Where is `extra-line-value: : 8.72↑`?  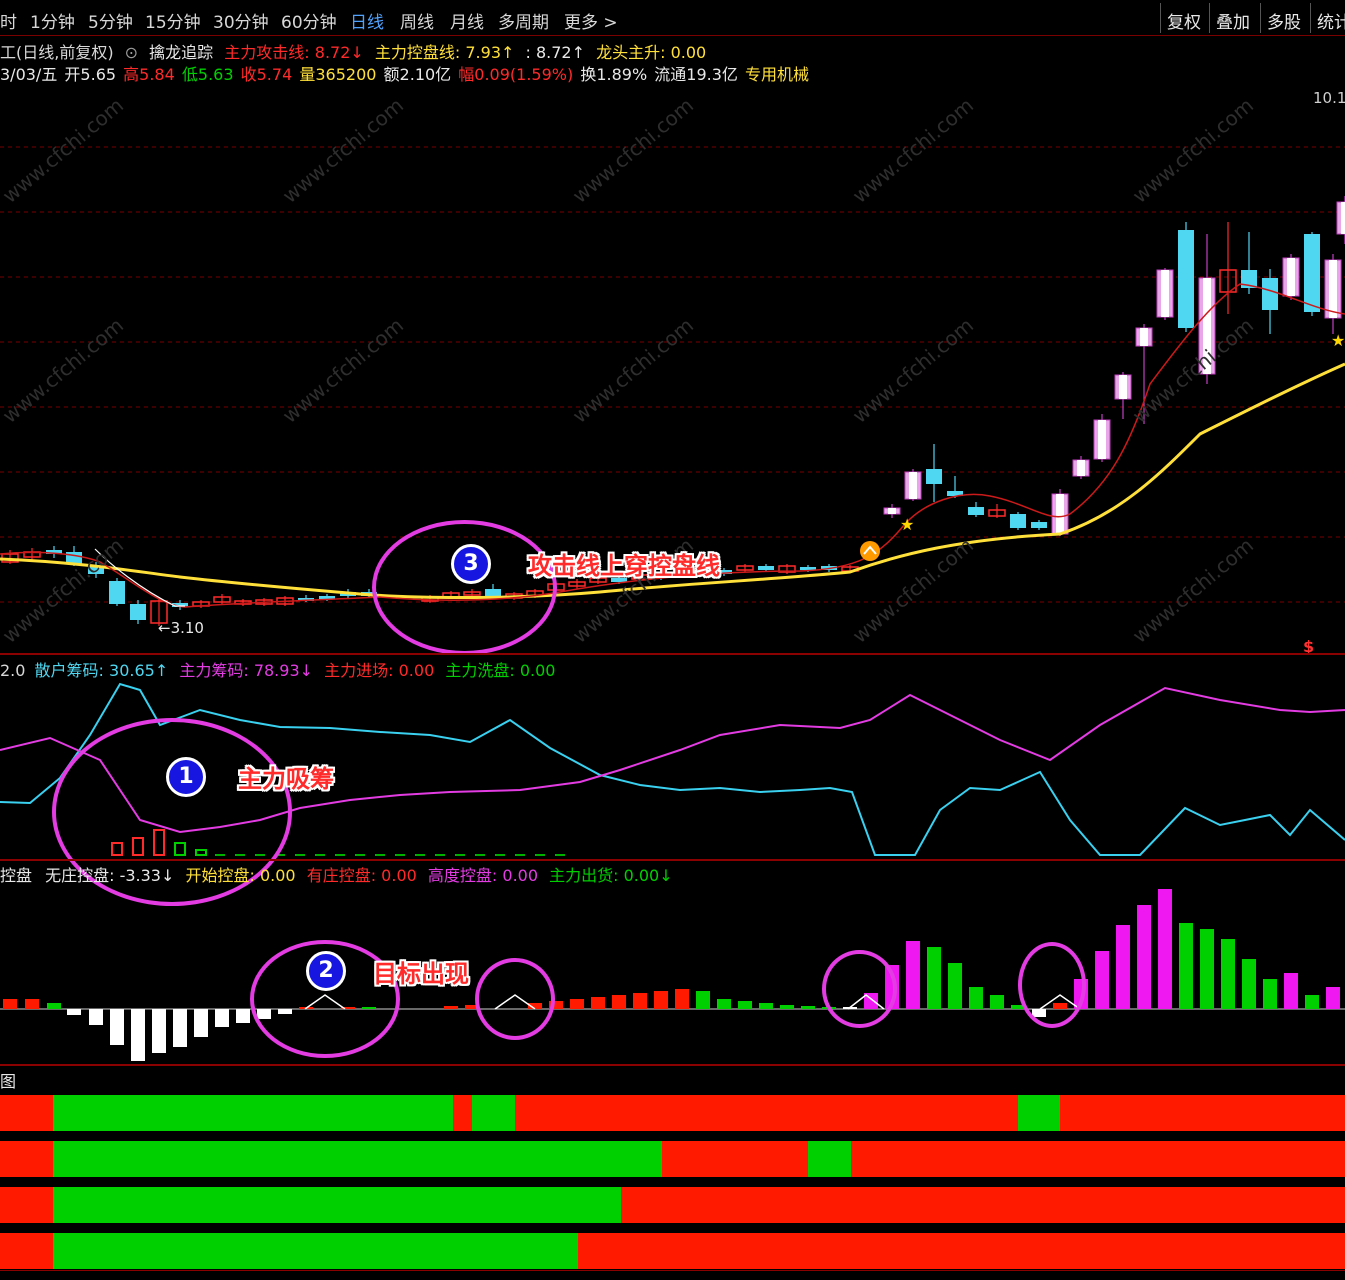 extra-line-value: : 8.72↑ is located at coordinates (555, 52).